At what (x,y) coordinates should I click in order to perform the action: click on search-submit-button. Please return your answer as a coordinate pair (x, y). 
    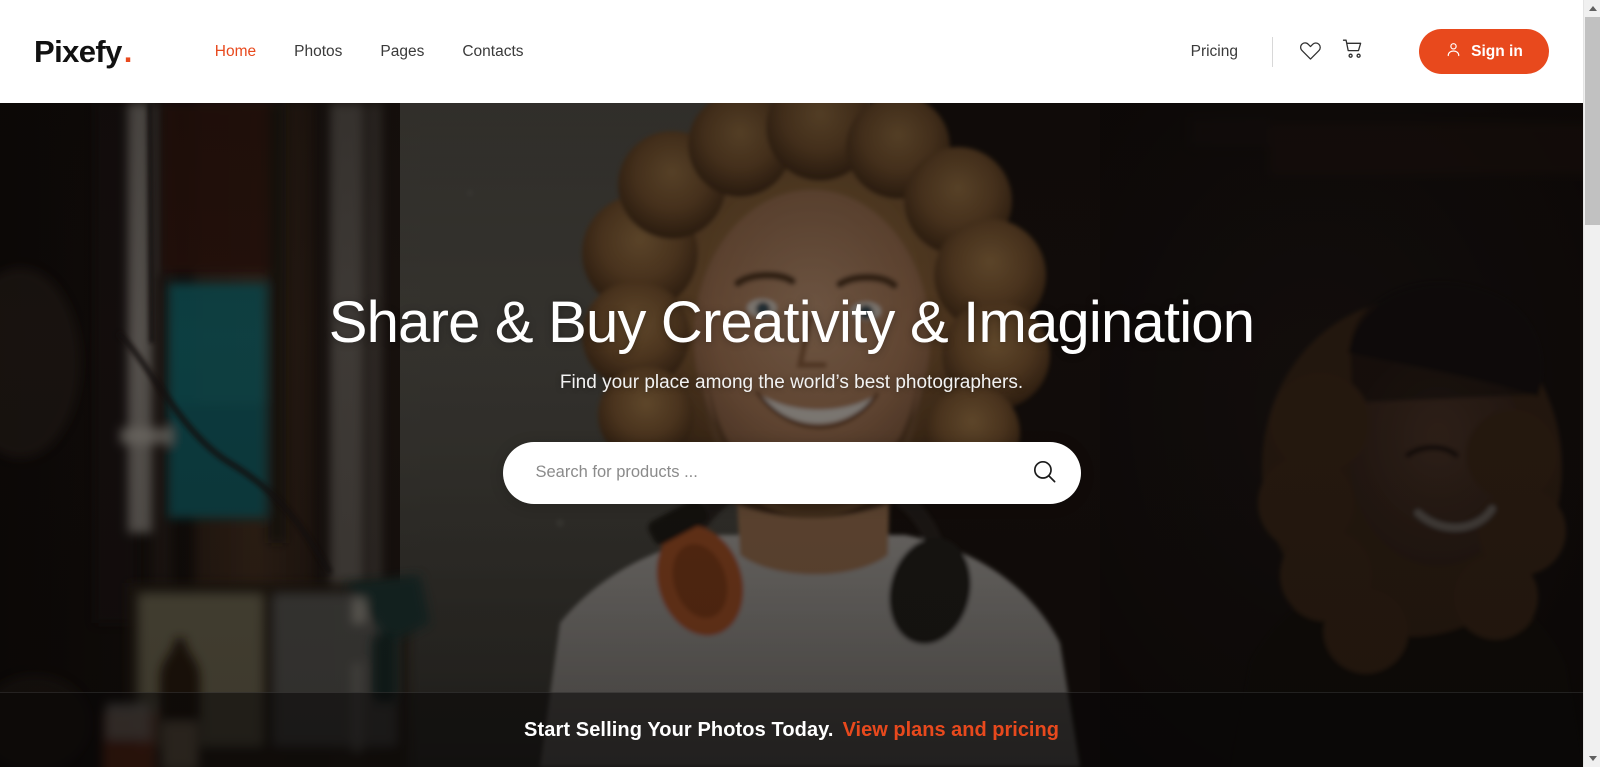
    Looking at the image, I should click on (1050, 473).